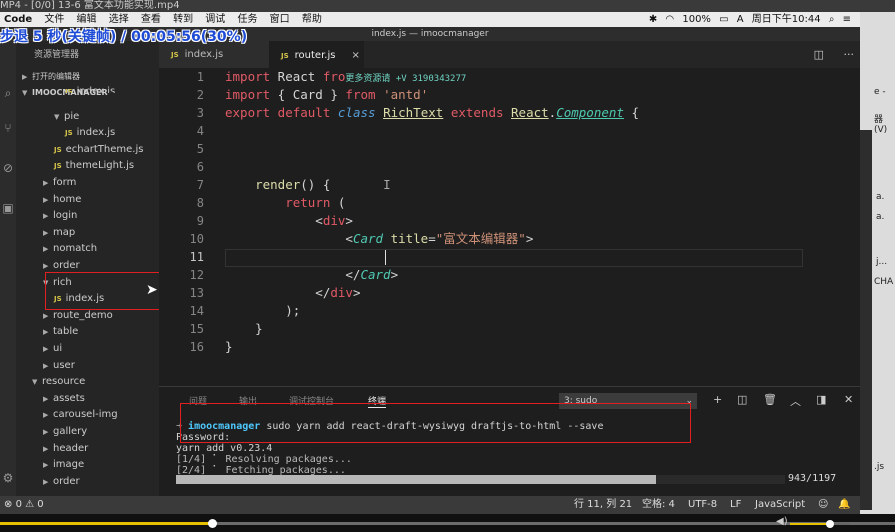  Describe the element at coordinates (87, 183) in the screenshot. I see `folder-item: ▶ form` at that location.